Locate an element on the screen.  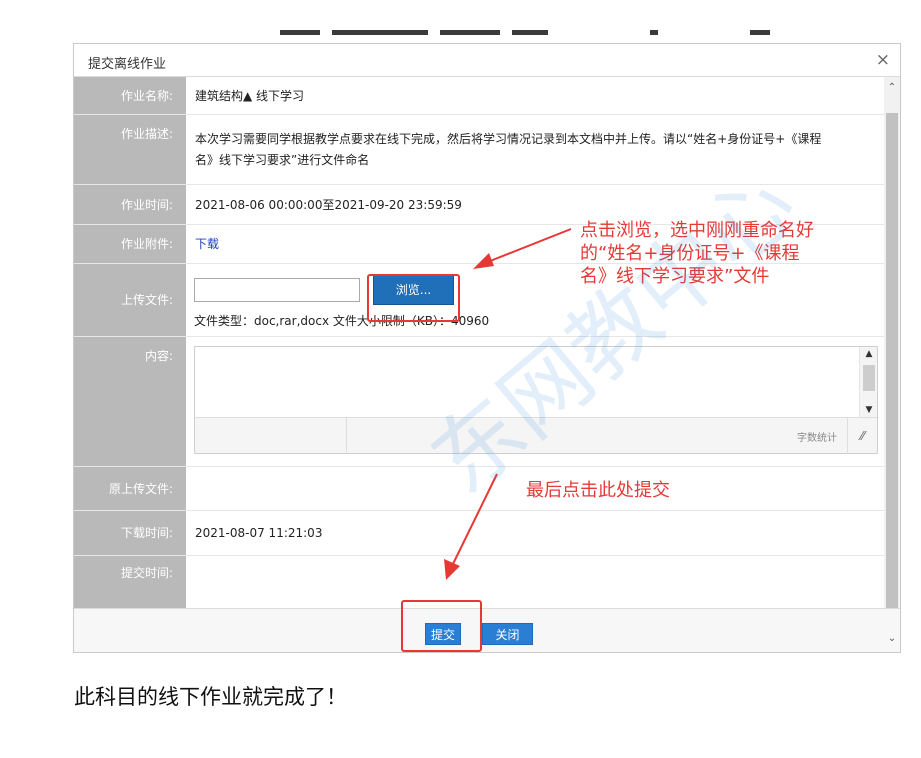
browse-arrow-head is located at coordinates (483, 261).